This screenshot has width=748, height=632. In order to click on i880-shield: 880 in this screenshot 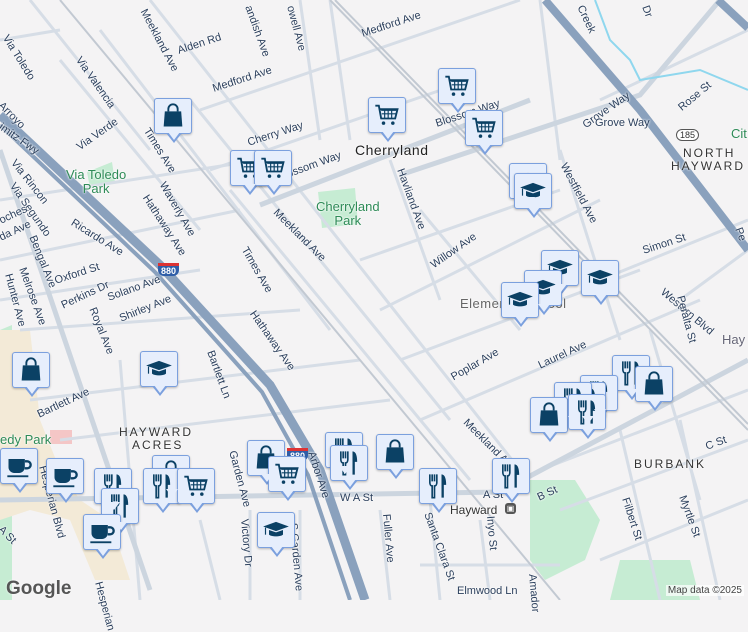, I will do `click(169, 269)`.